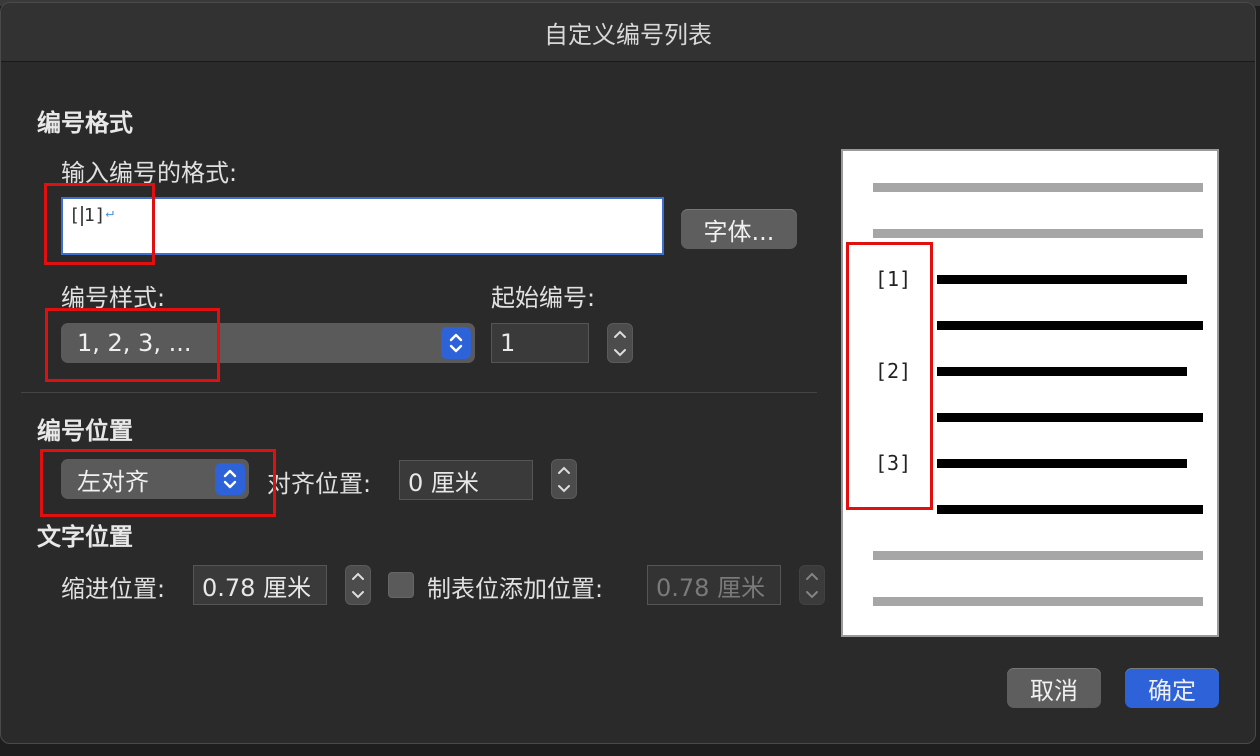 The height and width of the screenshot is (756, 1260). I want to click on highlight-preview-markers, so click(889, 376).